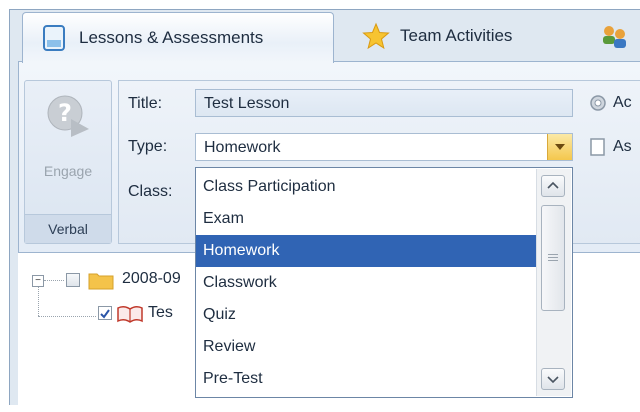 The height and width of the screenshot is (412, 640). What do you see at coordinates (366, 315) in the screenshot?
I see `dropdown-option: Quiz` at bounding box center [366, 315].